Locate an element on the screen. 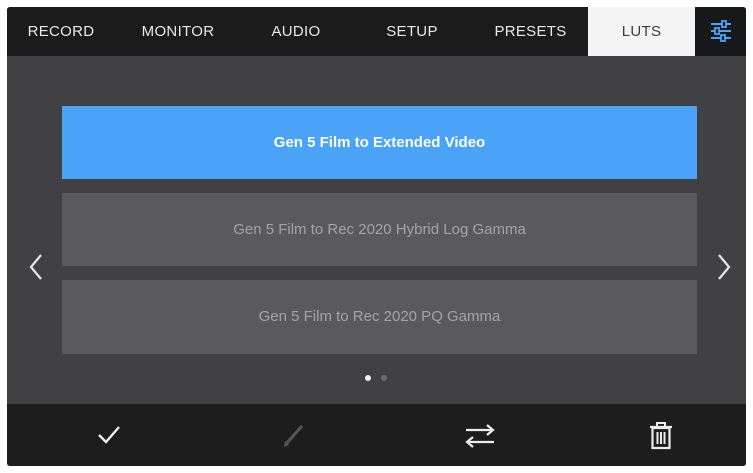  tab-audio: AUDIO is located at coordinates (296, 31).